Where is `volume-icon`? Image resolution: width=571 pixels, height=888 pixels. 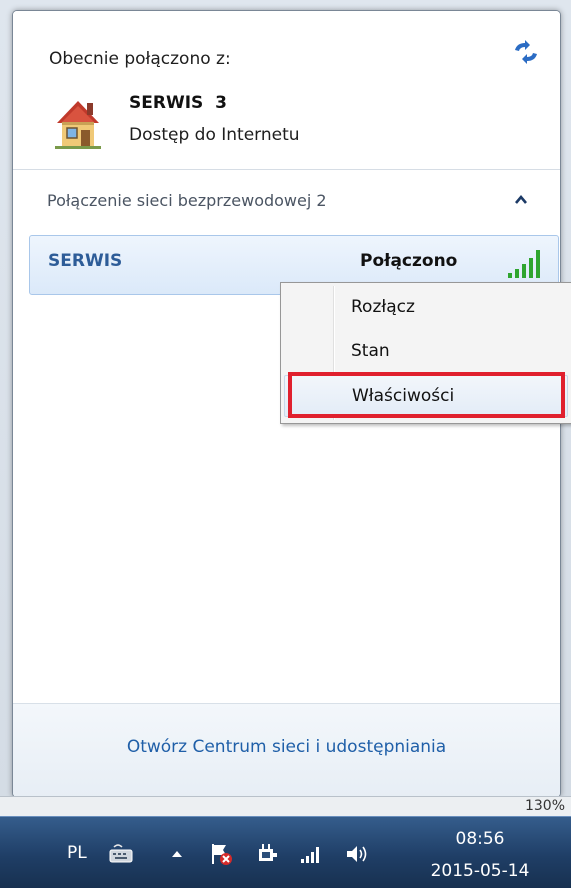
volume-icon is located at coordinates (357, 854).